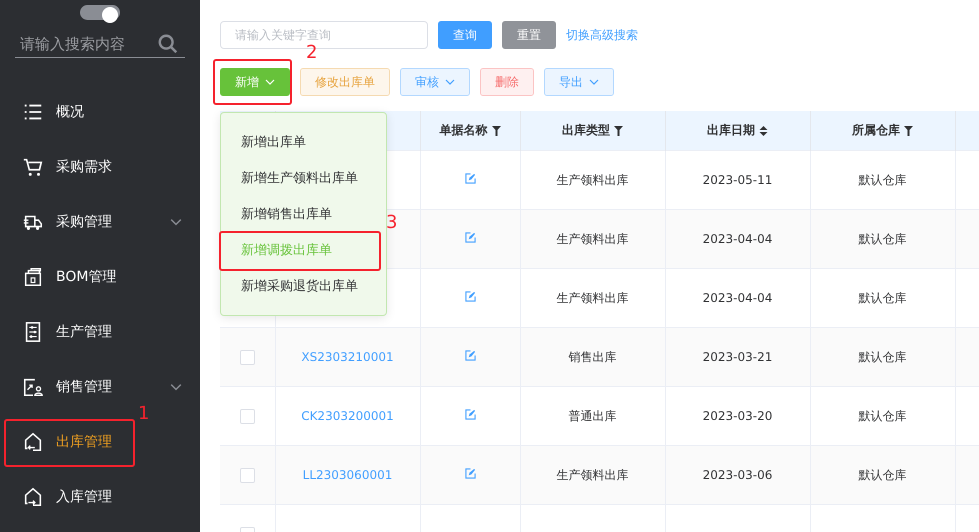 This screenshot has height=532, width=979. What do you see at coordinates (100, 387) in the screenshot?
I see `sidebar-item: 销售管理` at bounding box center [100, 387].